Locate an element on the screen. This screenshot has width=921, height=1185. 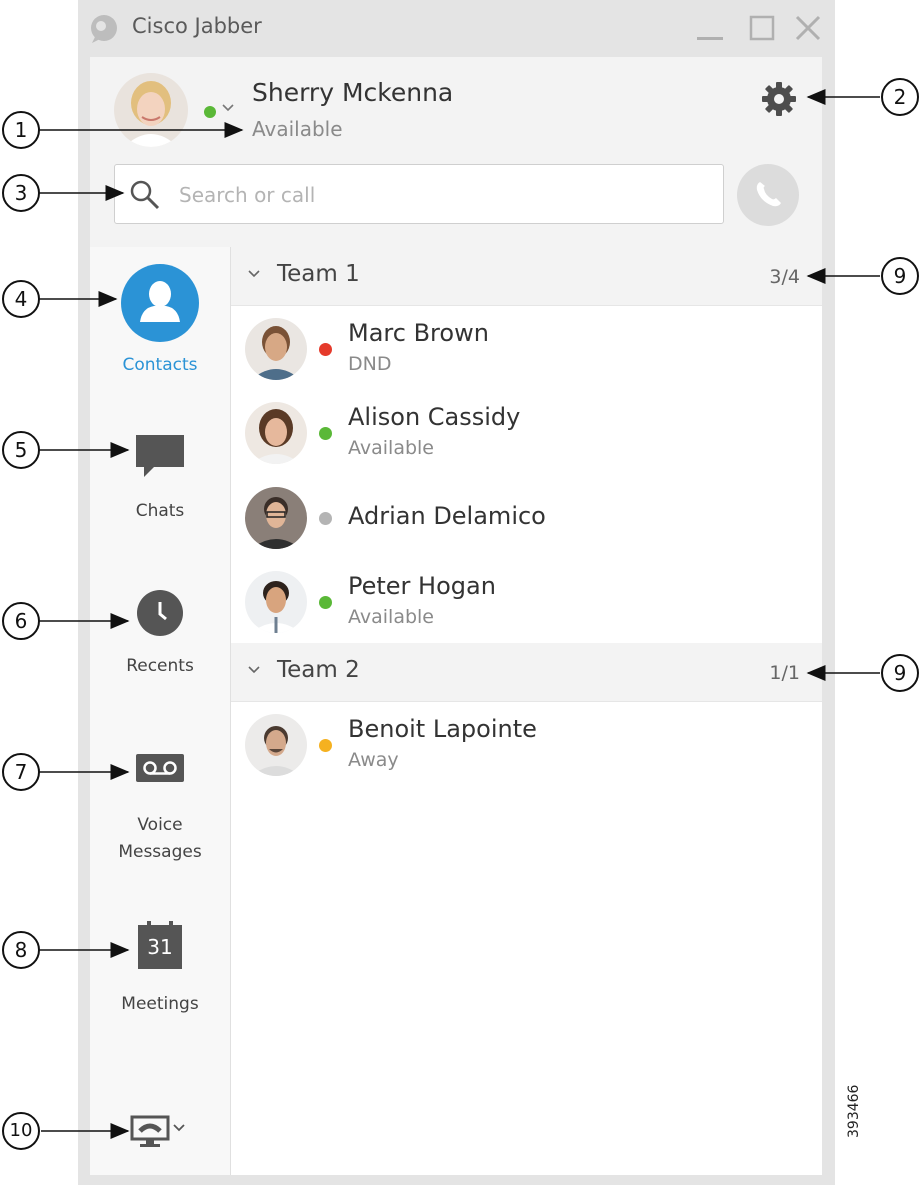
search-box is located at coordinates (419, 194).